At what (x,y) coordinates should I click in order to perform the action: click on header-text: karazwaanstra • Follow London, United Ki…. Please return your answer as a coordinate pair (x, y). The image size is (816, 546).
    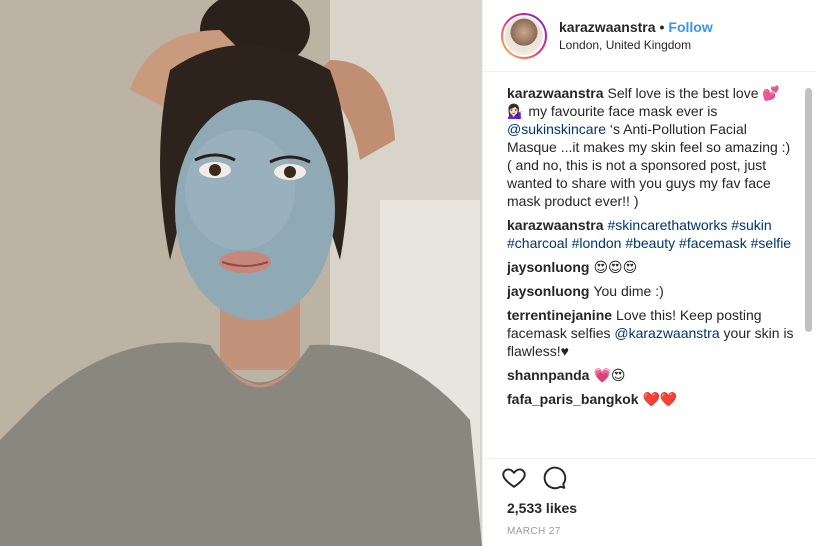
    Looking at the image, I should click on (636, 36).